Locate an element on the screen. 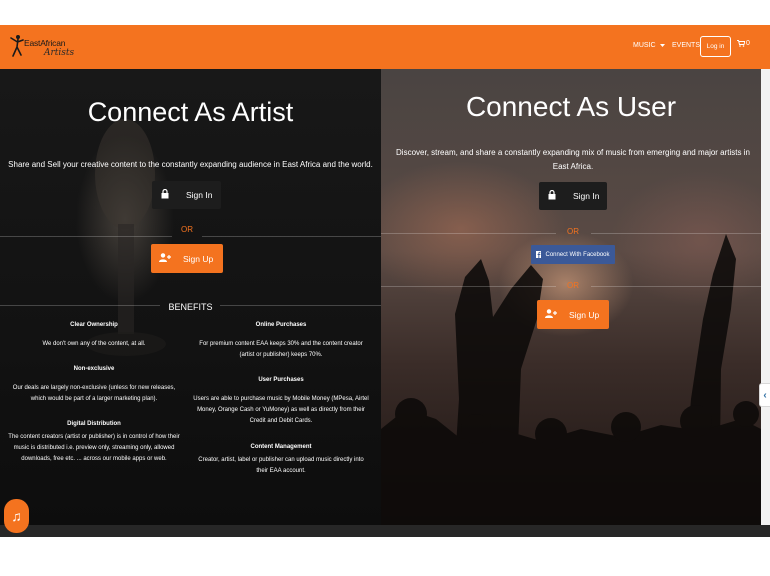  site-logo: EastAfrican Artists is located at coordinates (41, 47).